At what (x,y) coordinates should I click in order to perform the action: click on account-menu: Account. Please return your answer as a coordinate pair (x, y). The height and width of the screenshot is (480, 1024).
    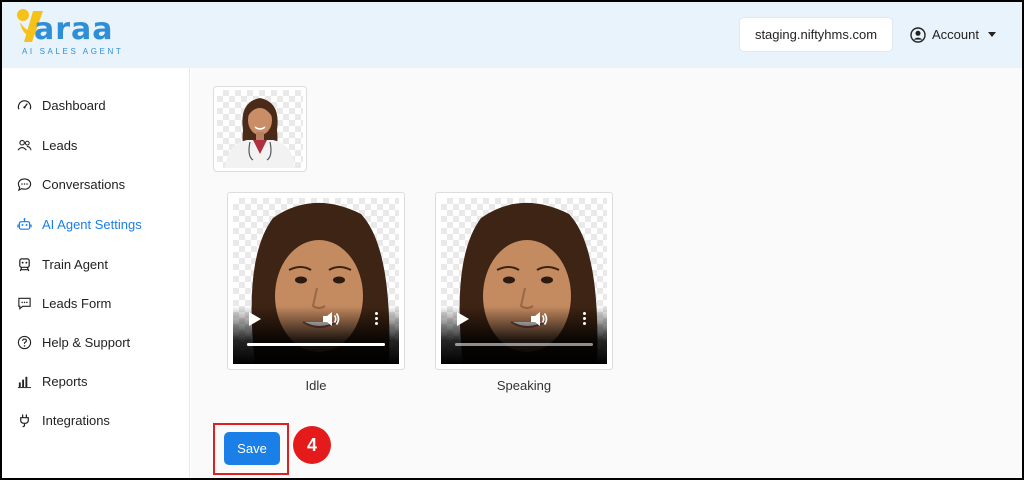
    Looking at the image, I should click on (953, 34).